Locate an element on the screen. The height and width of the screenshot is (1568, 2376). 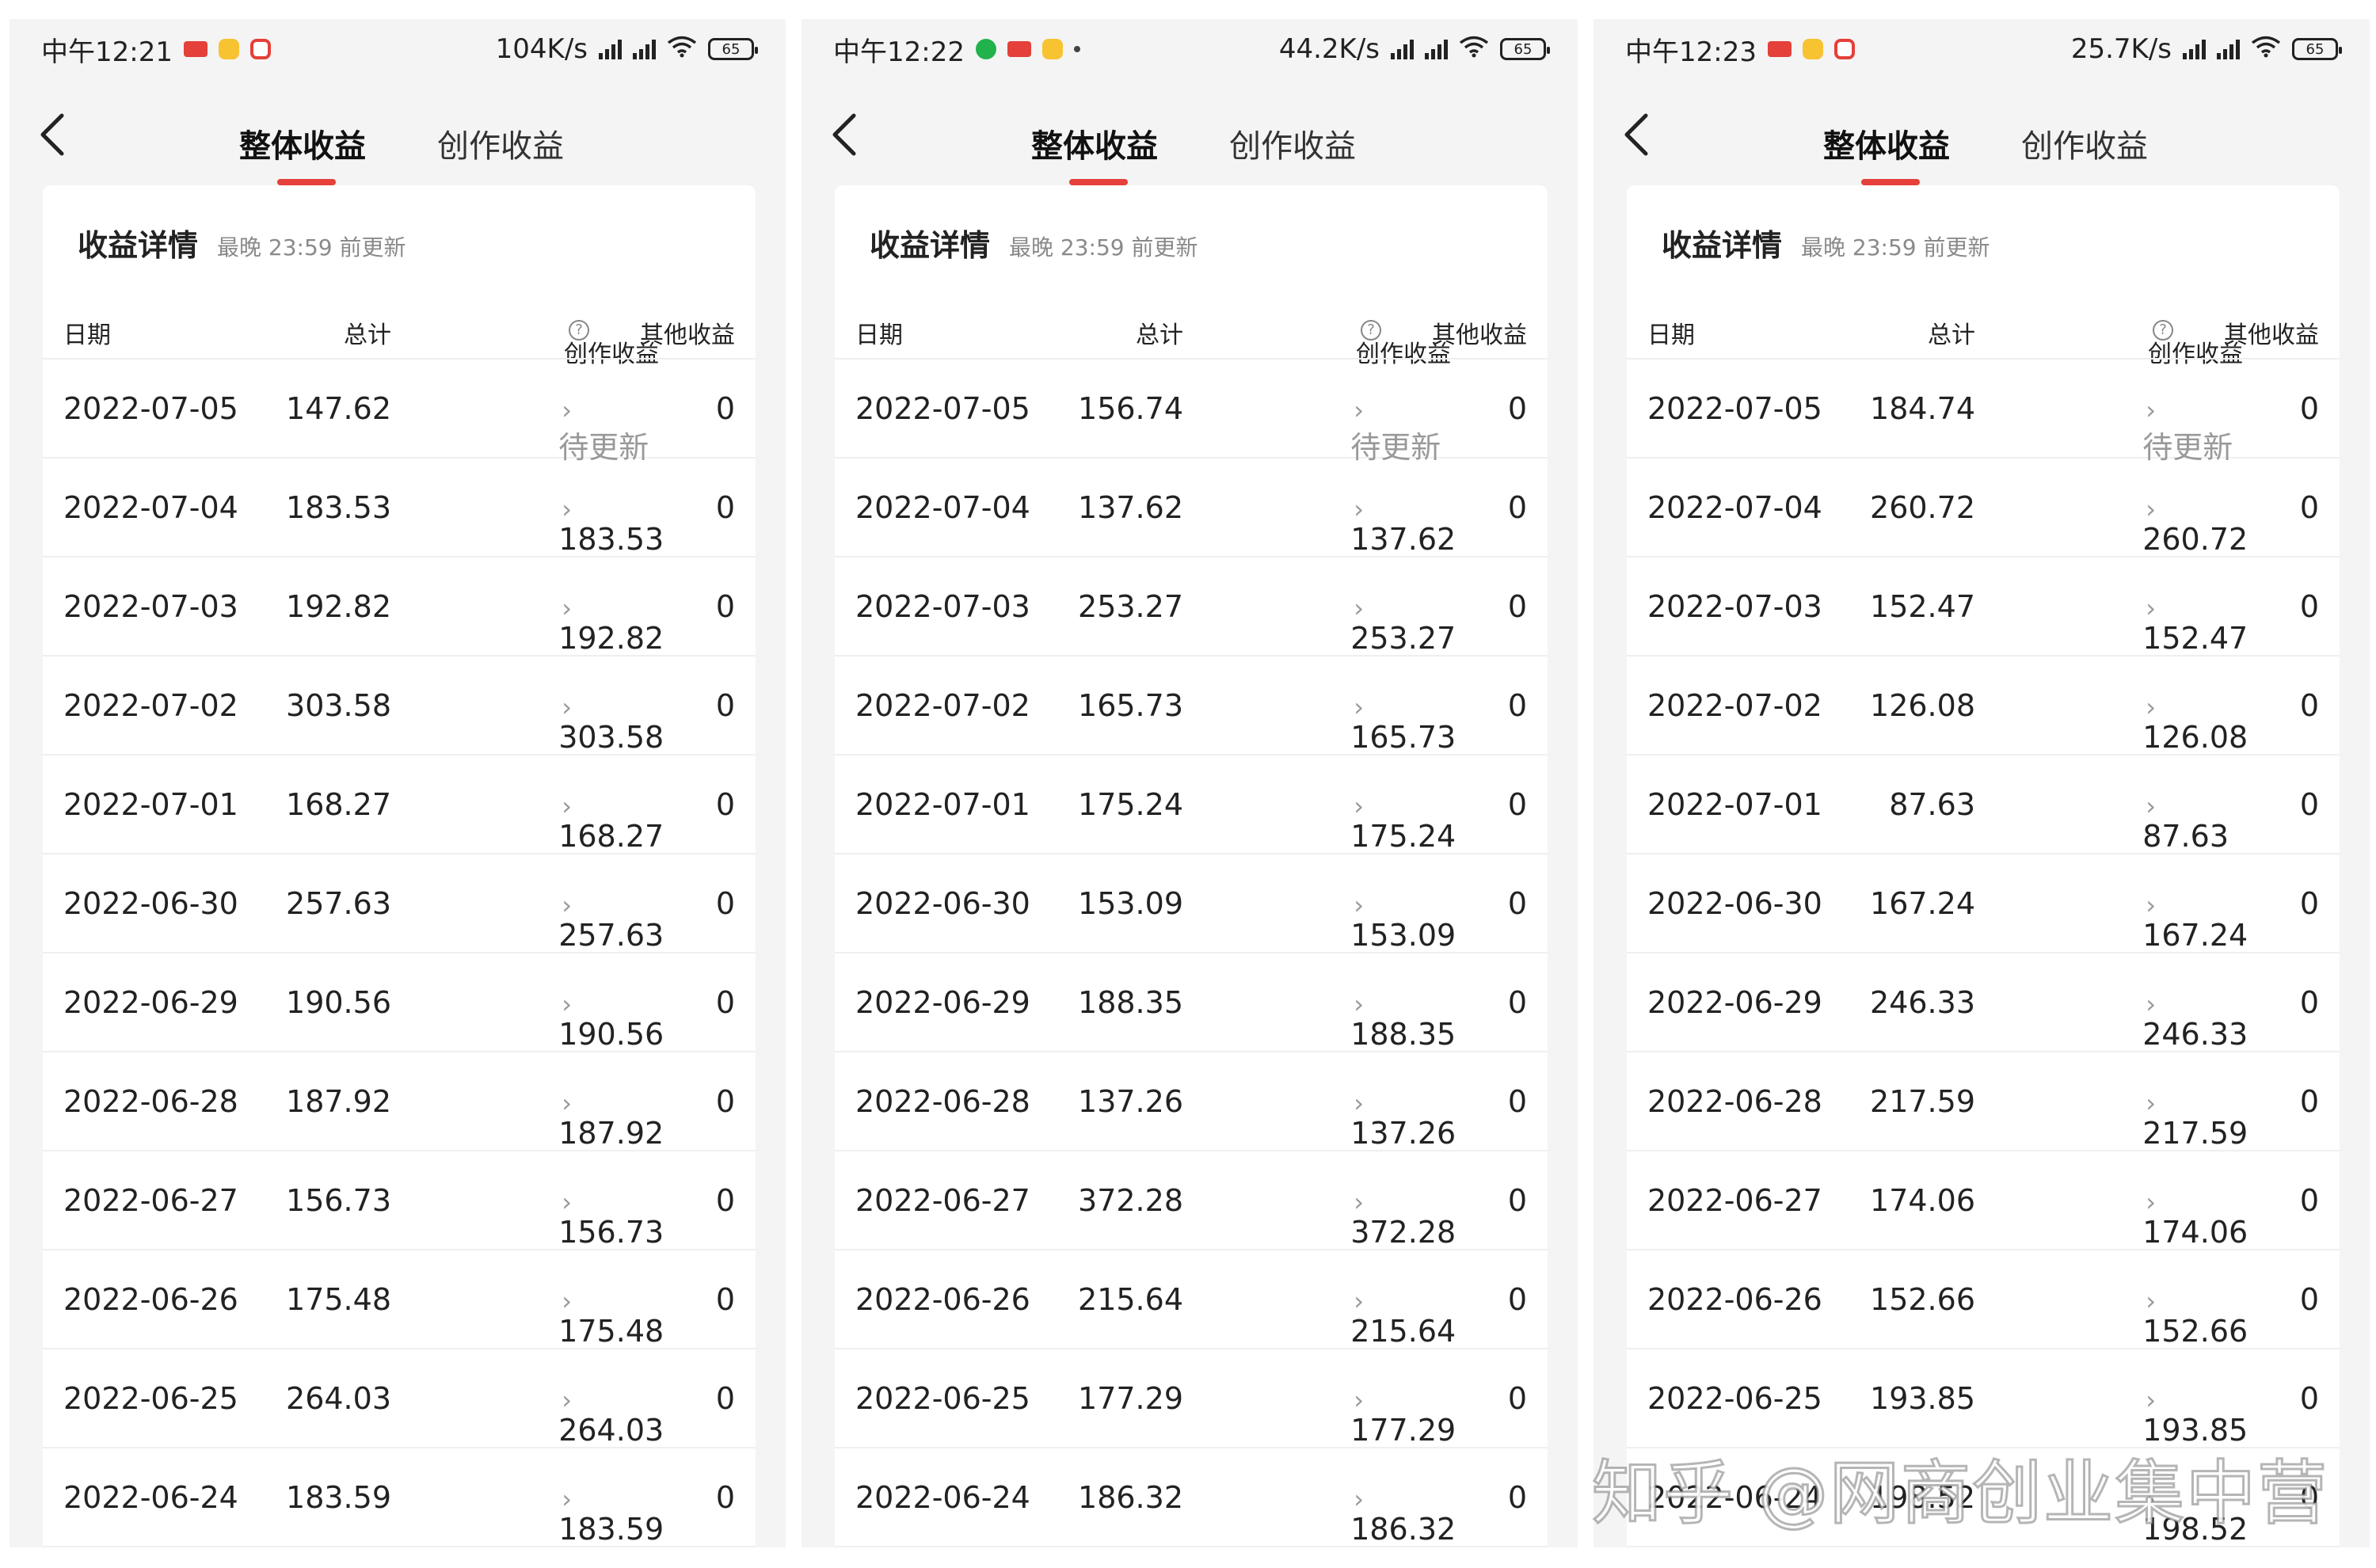
column-header-other: 其他收益 is located at coordinates (1479, 335).